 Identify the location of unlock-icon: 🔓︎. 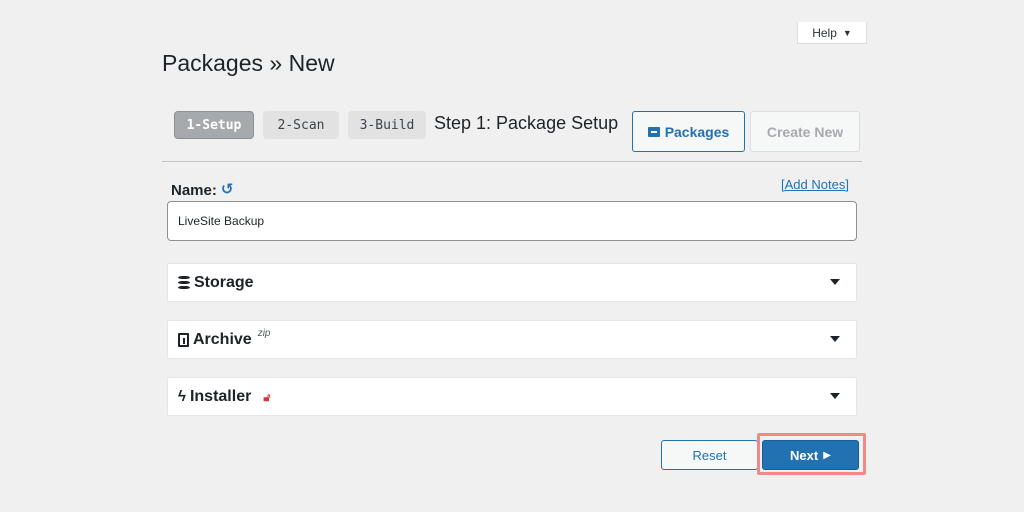
(267, 397).